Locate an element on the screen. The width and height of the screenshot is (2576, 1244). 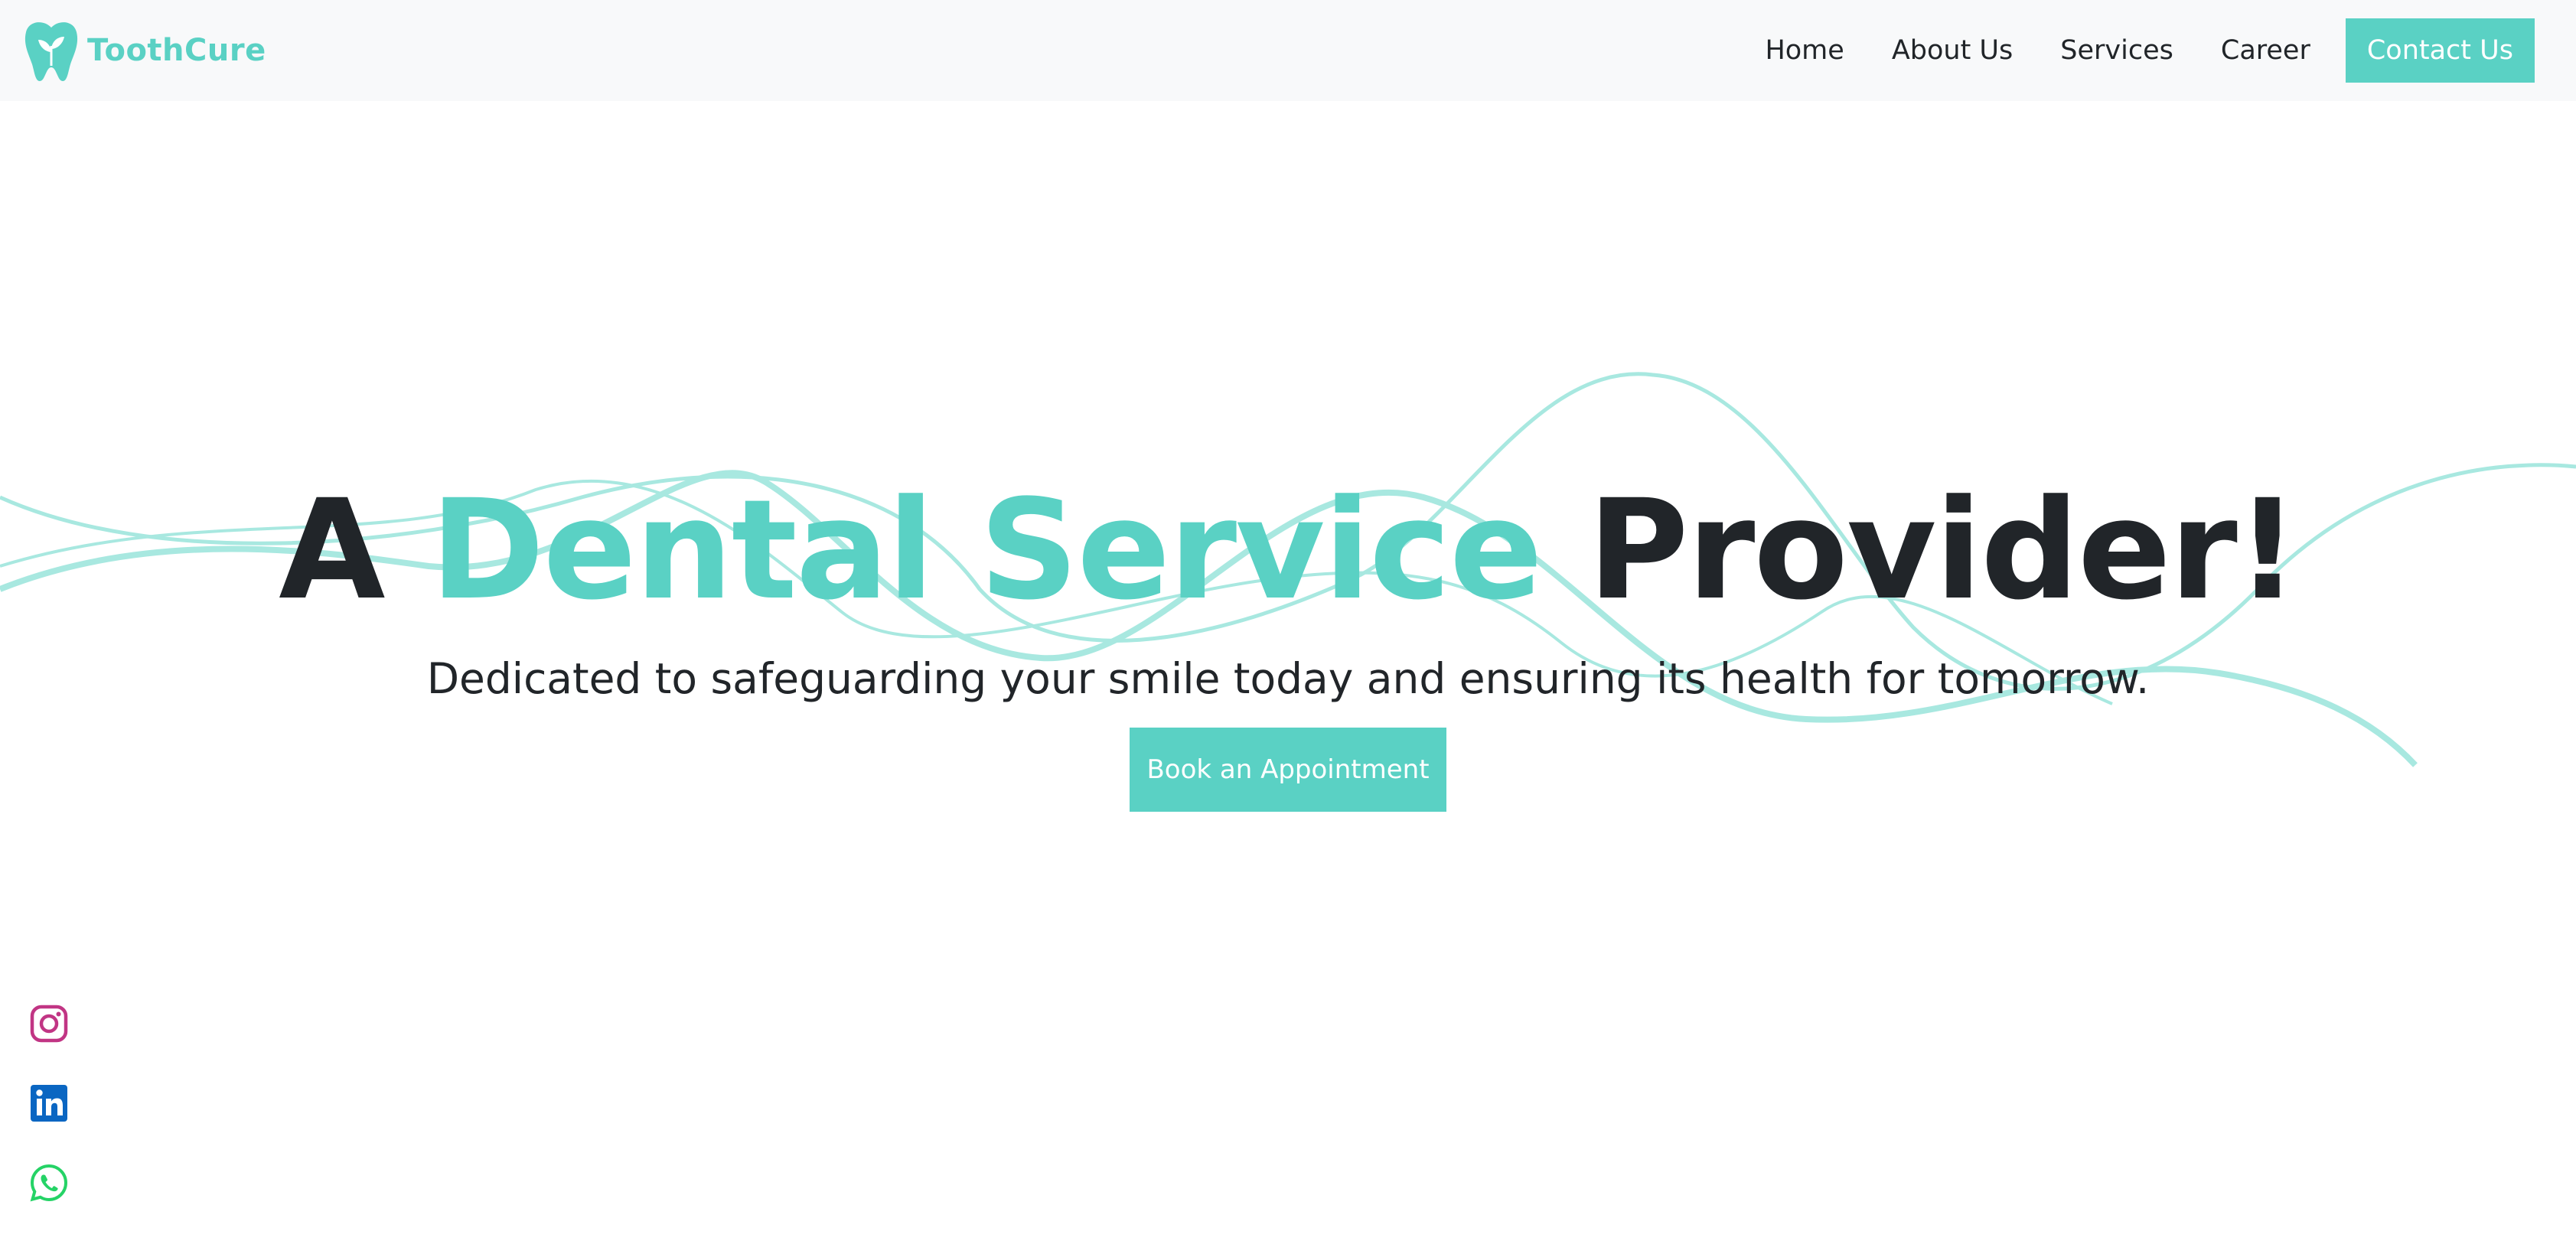
social-links is located at coordinates (50, 1123).